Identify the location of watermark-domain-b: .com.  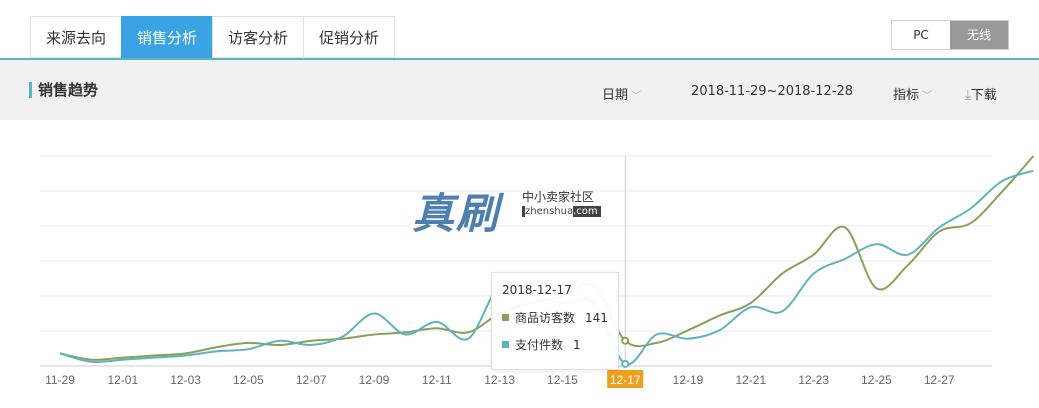
(585, 211).